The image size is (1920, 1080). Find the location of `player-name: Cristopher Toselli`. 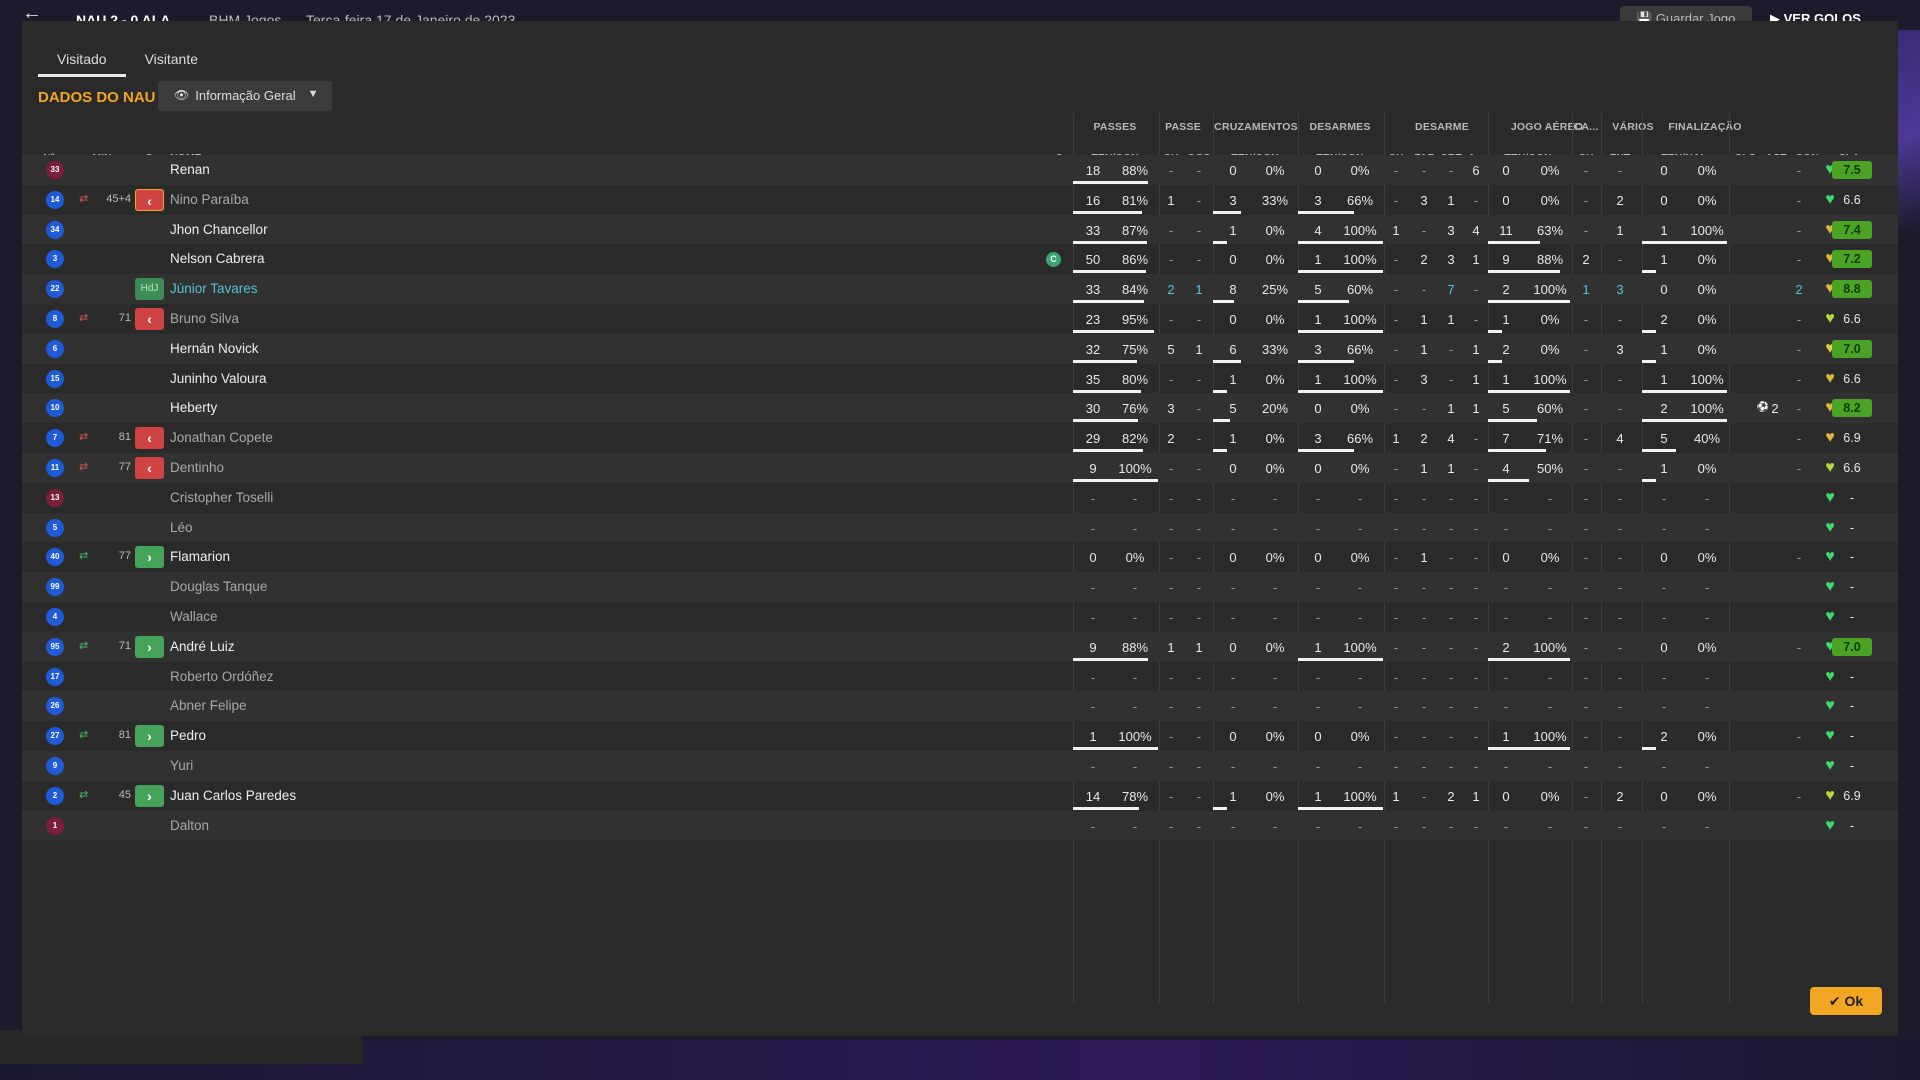

player-name: Cristopher Toselli is located at coordinates (221, 497).